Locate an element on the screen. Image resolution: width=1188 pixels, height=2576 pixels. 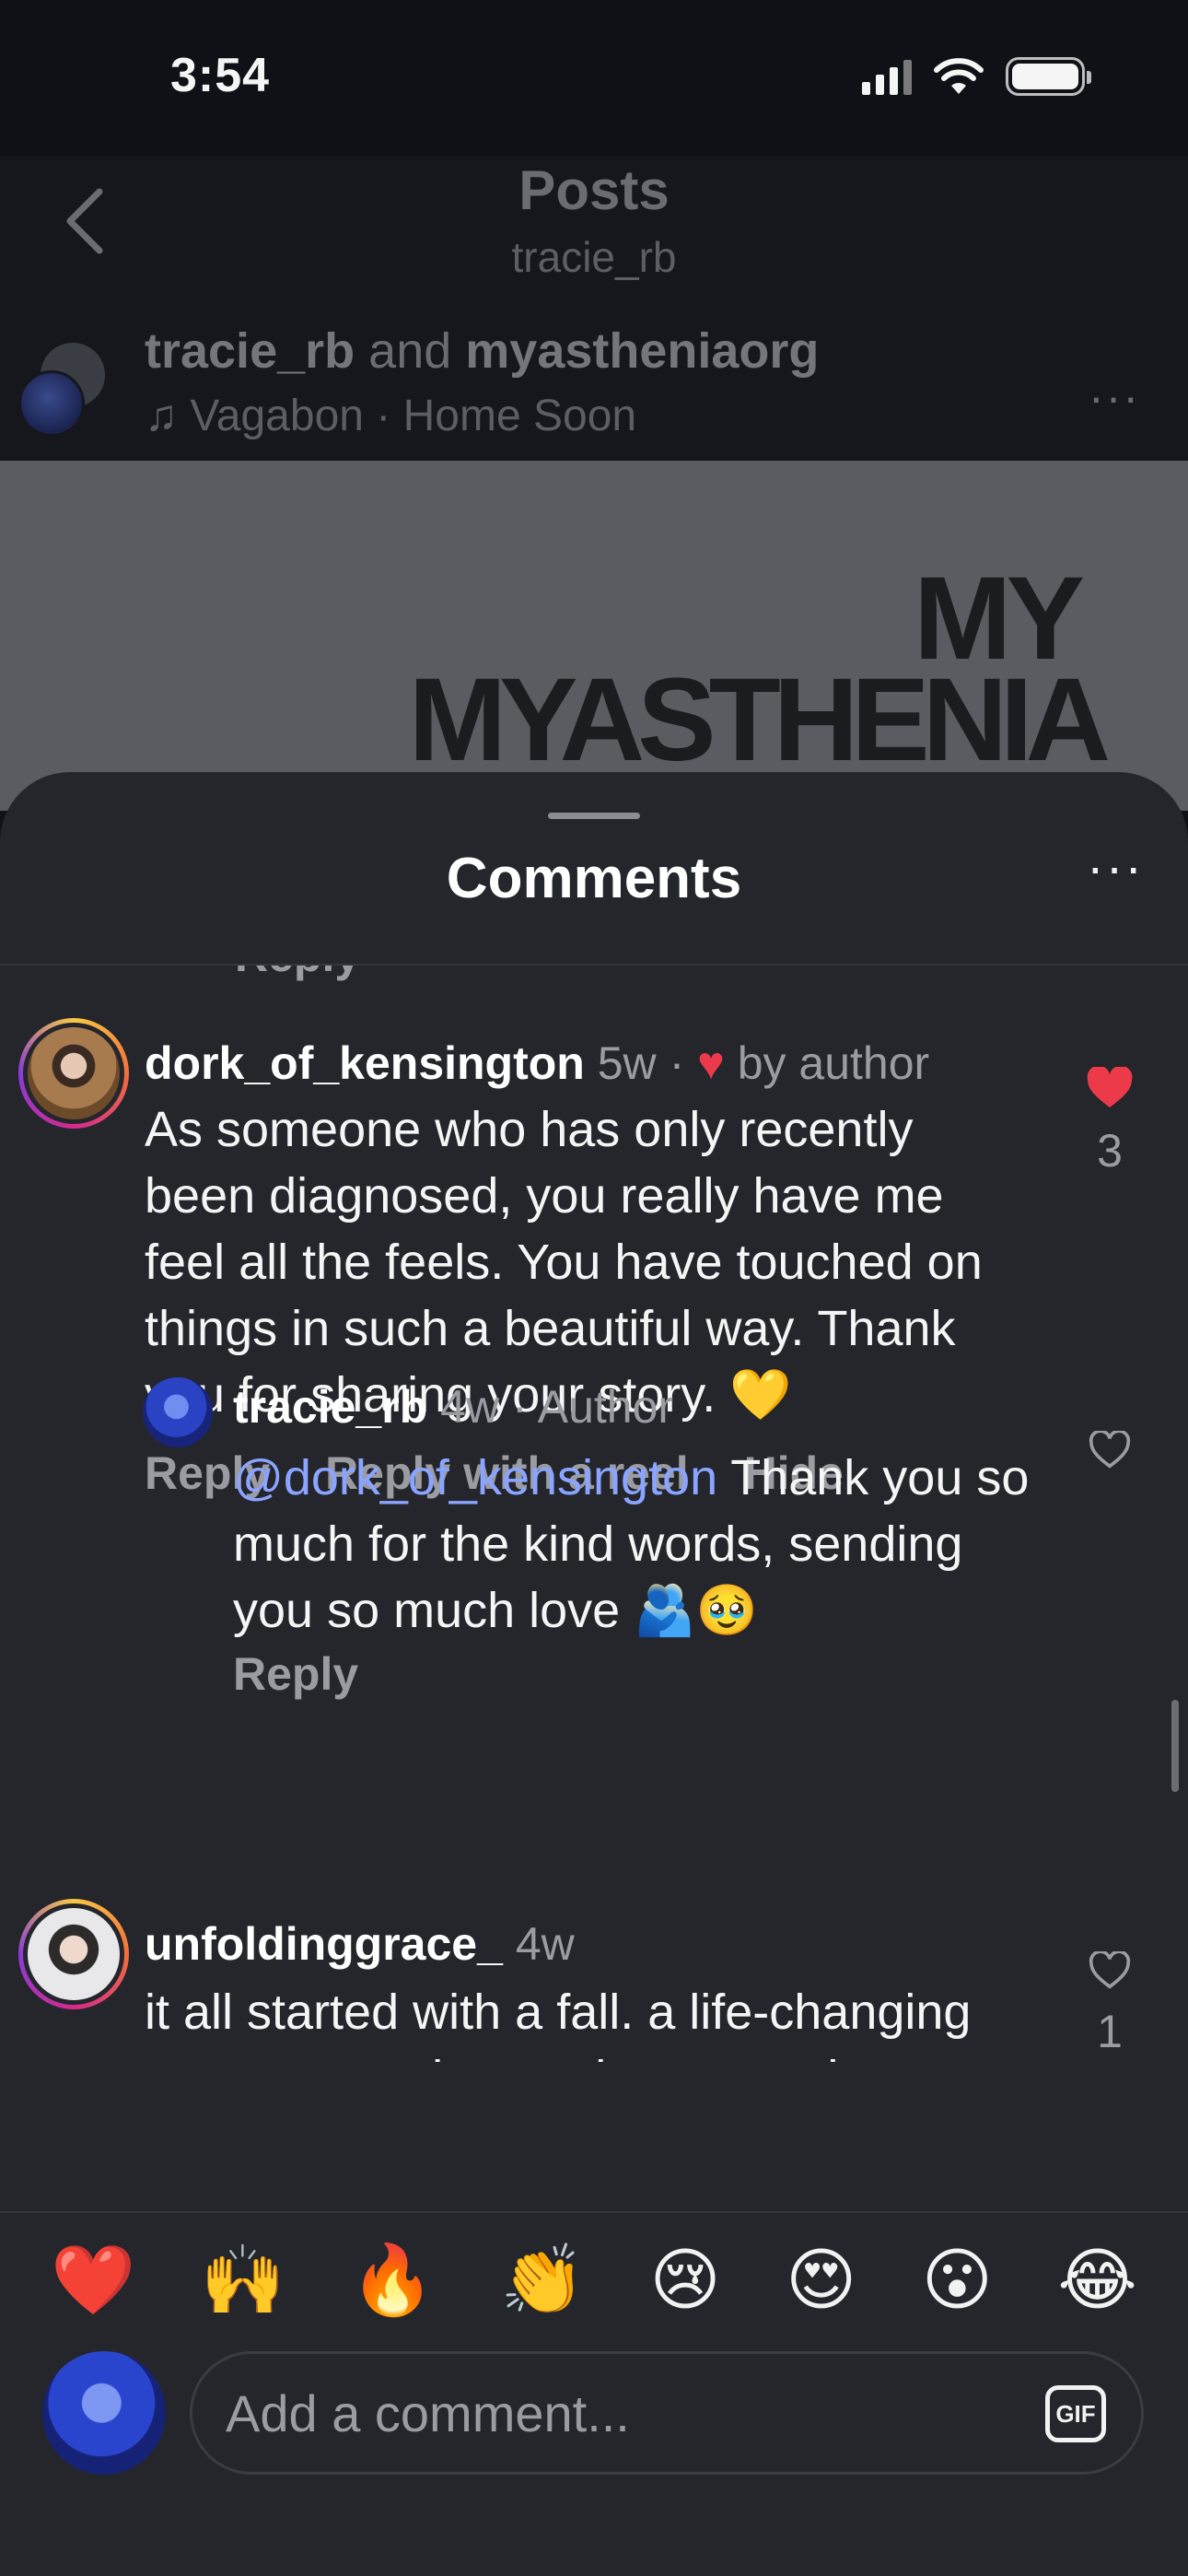
music-track: ♫ Vagabon · Home Soon is located at coordinates (390, 416).